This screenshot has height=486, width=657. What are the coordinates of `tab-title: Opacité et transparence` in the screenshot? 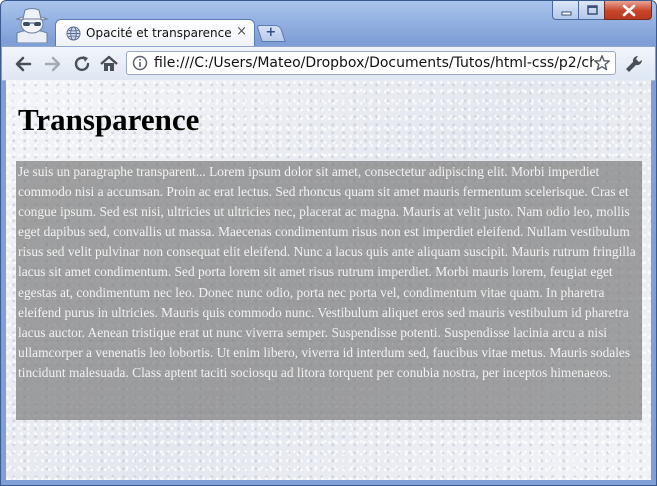 It's located at (159, 33).